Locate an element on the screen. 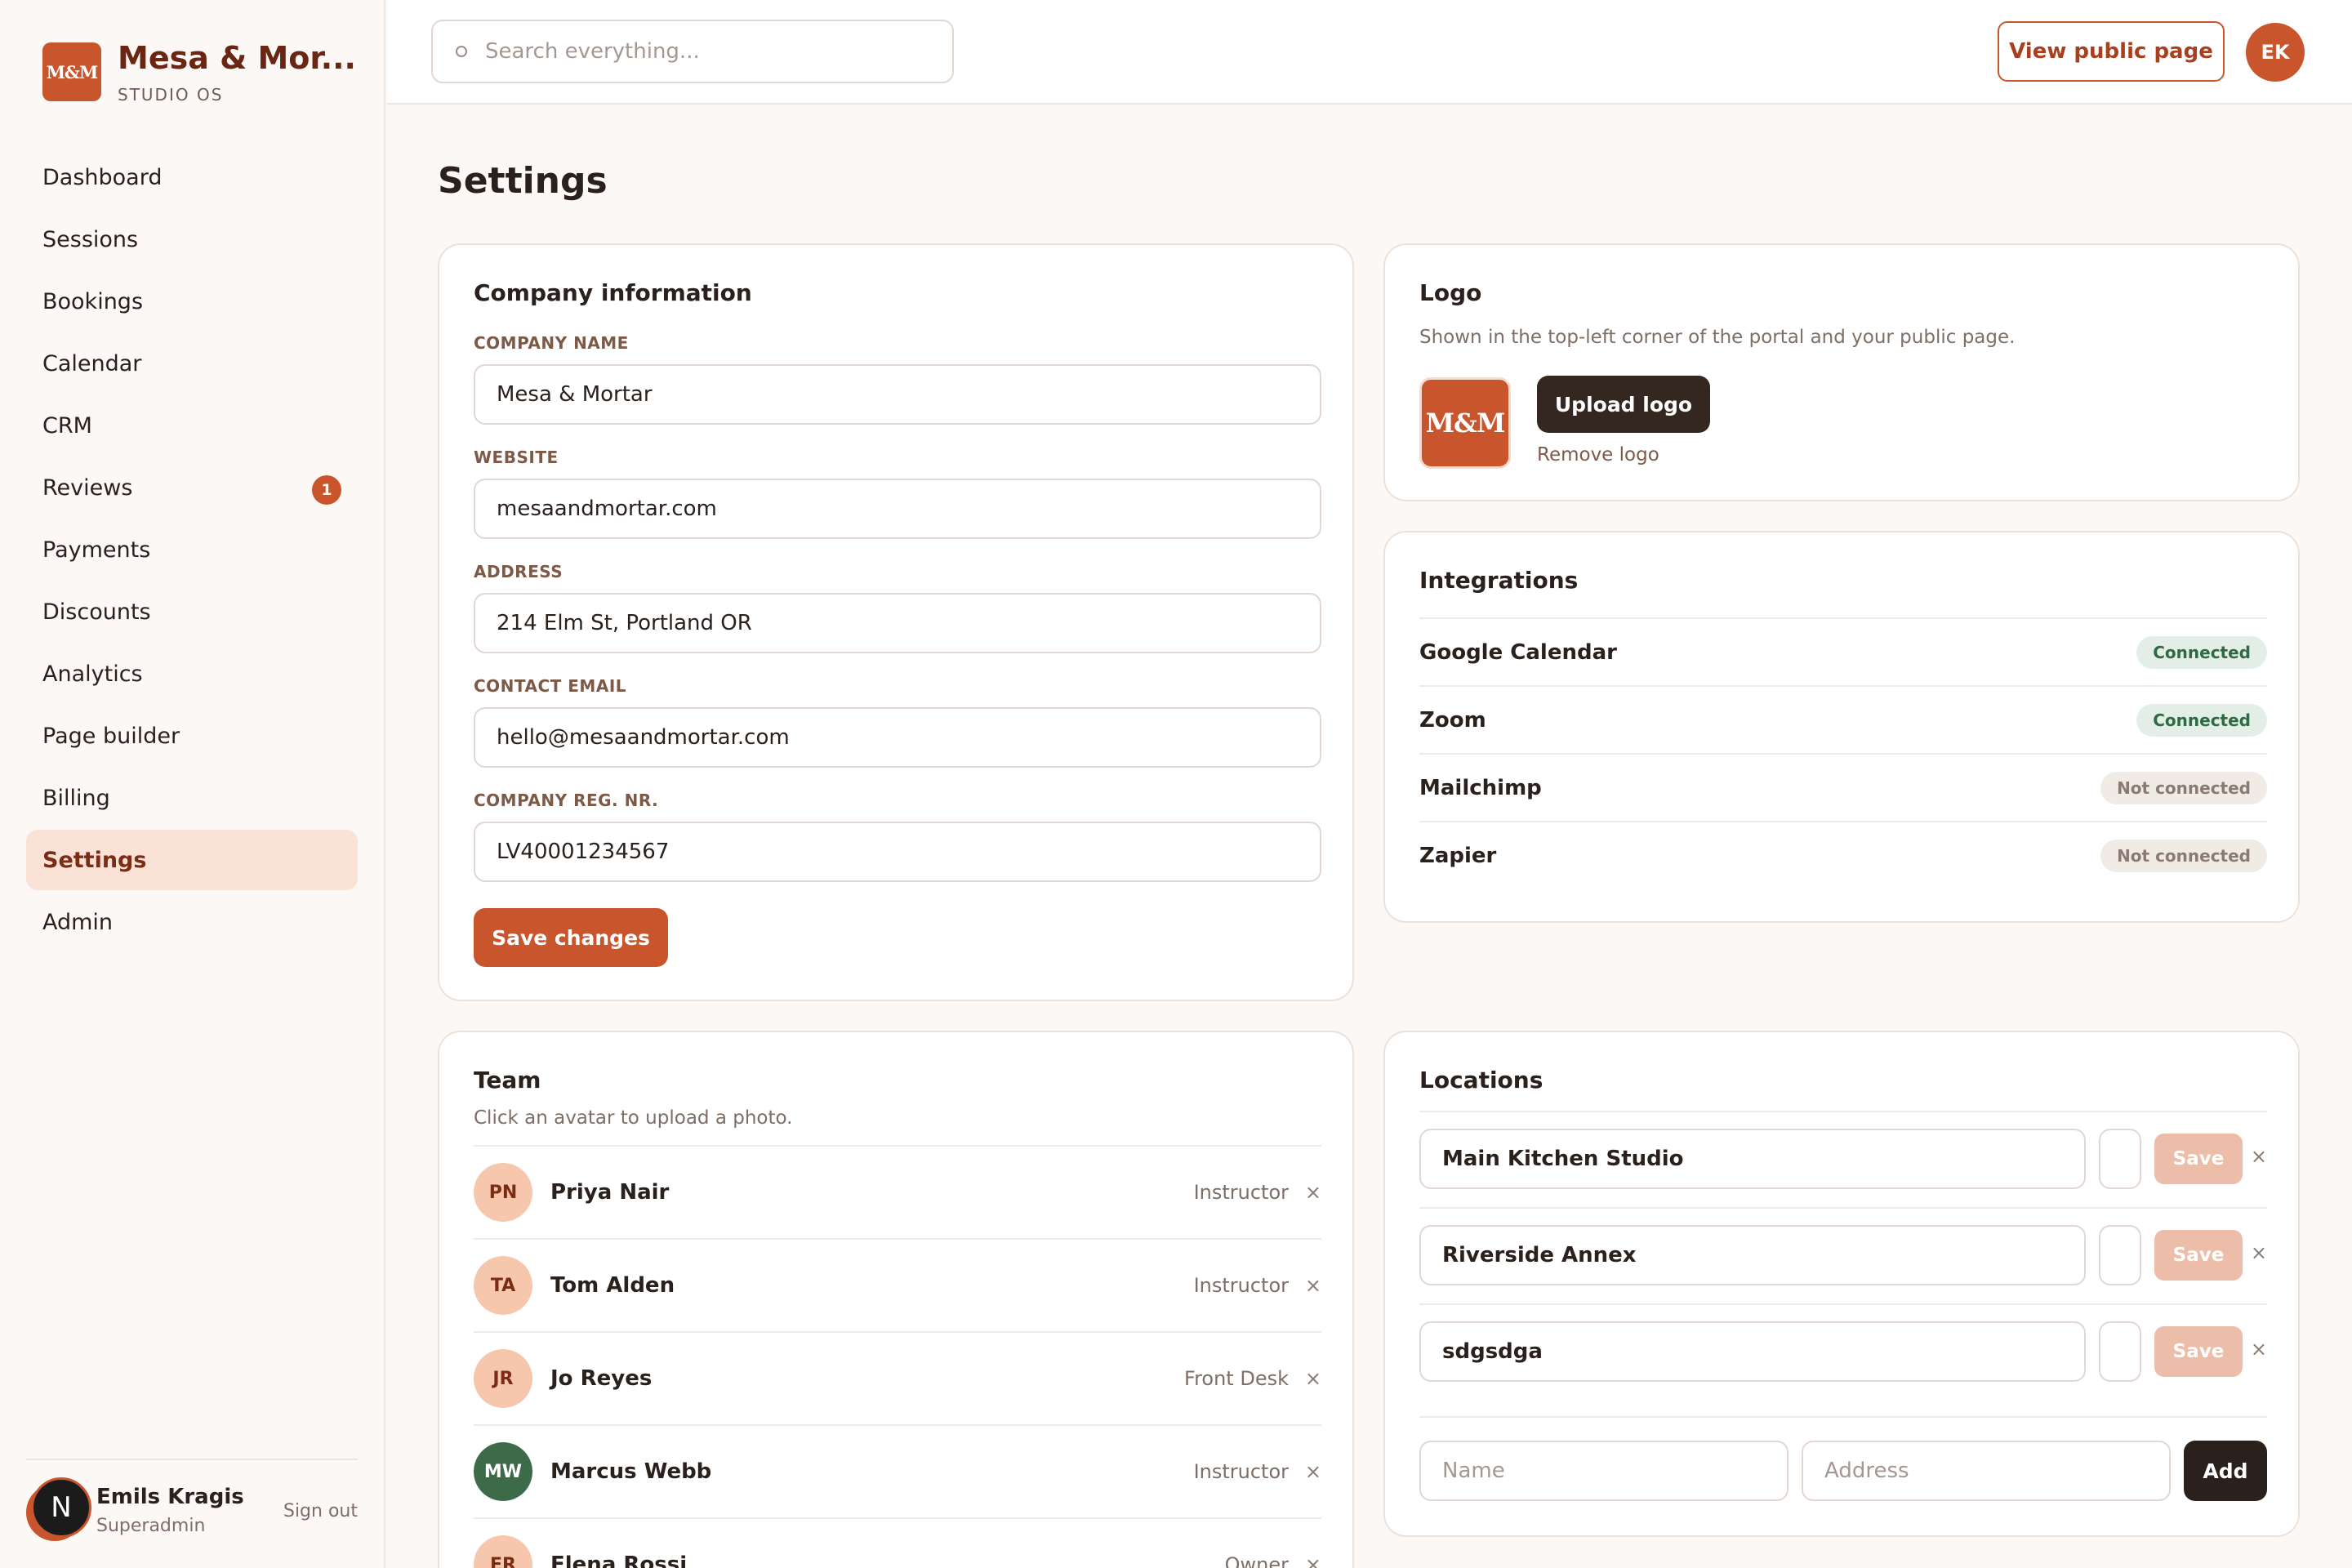  member-name: Elena Rossi is located at coordinates (619, 1560).